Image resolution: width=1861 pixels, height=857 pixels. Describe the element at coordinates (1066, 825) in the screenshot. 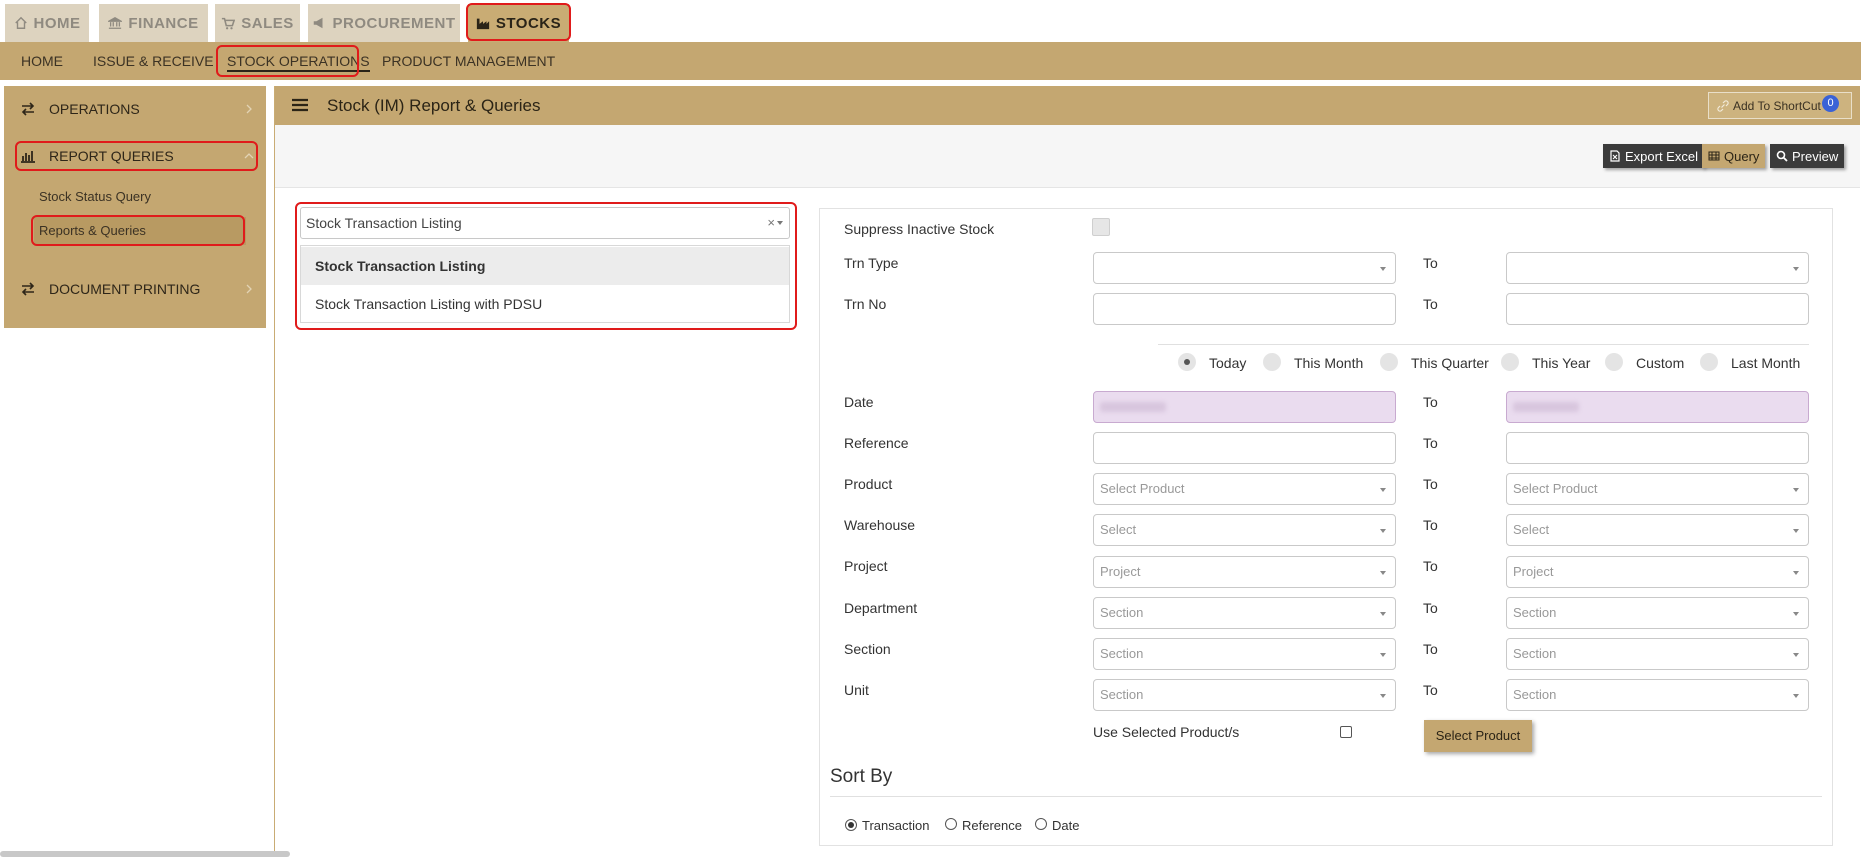

I see `sort-radio-date-label: Date` at that location.